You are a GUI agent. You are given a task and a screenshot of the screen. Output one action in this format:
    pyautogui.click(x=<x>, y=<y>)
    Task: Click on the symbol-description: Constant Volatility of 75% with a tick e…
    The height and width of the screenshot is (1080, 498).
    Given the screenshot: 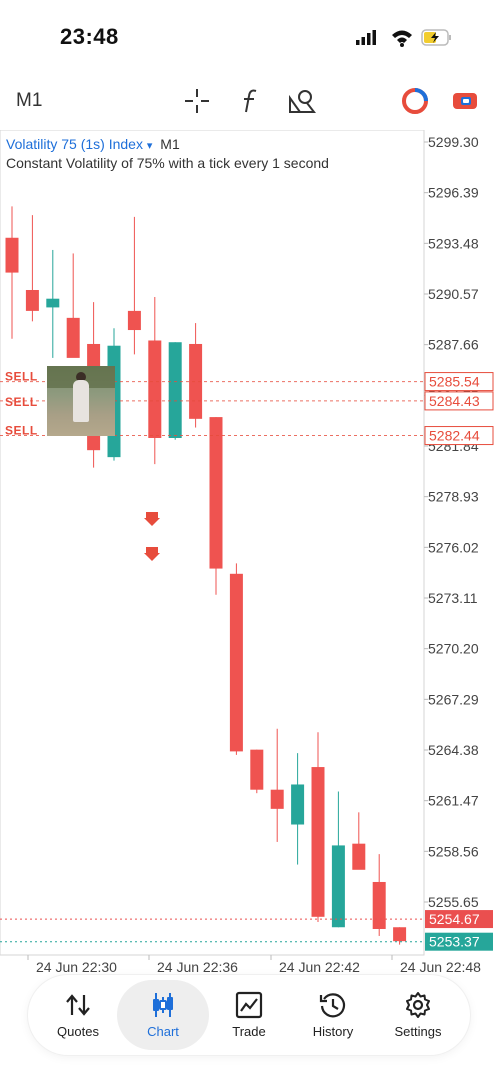 What is the action you would take?
    pyautogui.click(x=167, y=163)
    